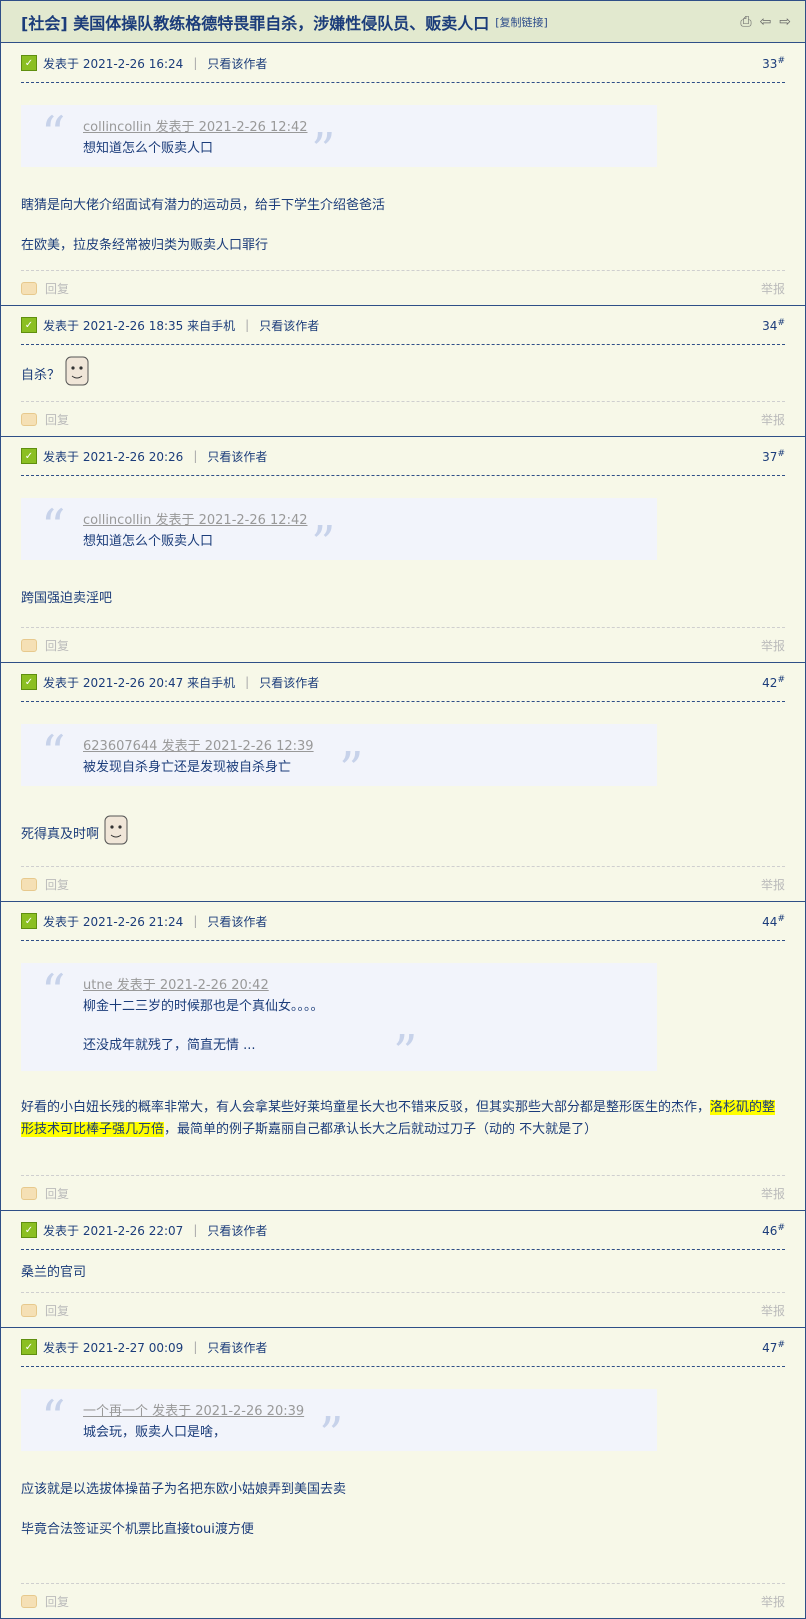 The width and height of the screenshot is (806, 1619). I want to click on post-time: 发表于 2021-2-26 22:07, so click(113, 1230).